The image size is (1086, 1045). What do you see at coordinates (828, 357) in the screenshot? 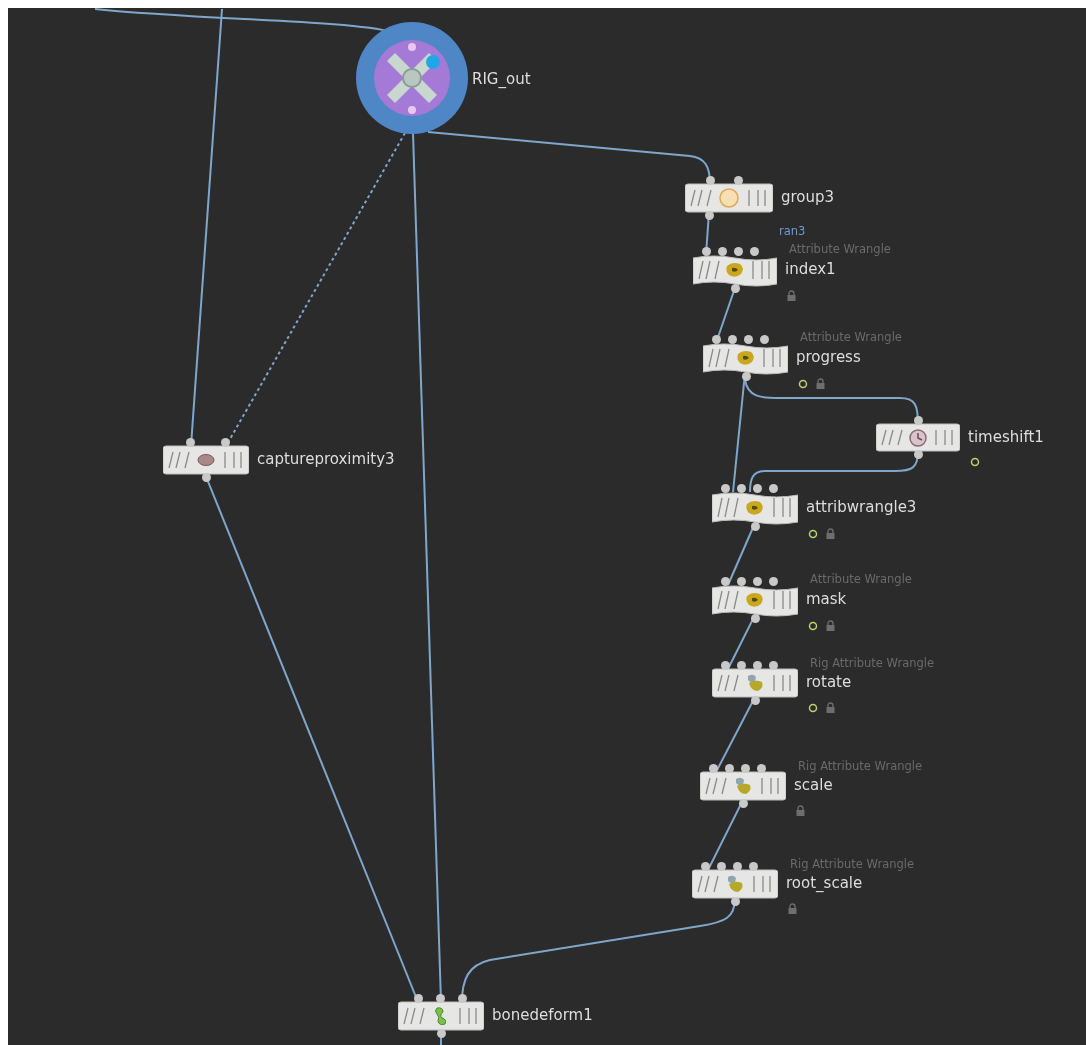
I see `node-name: progress` at bounding box center [828, 357].